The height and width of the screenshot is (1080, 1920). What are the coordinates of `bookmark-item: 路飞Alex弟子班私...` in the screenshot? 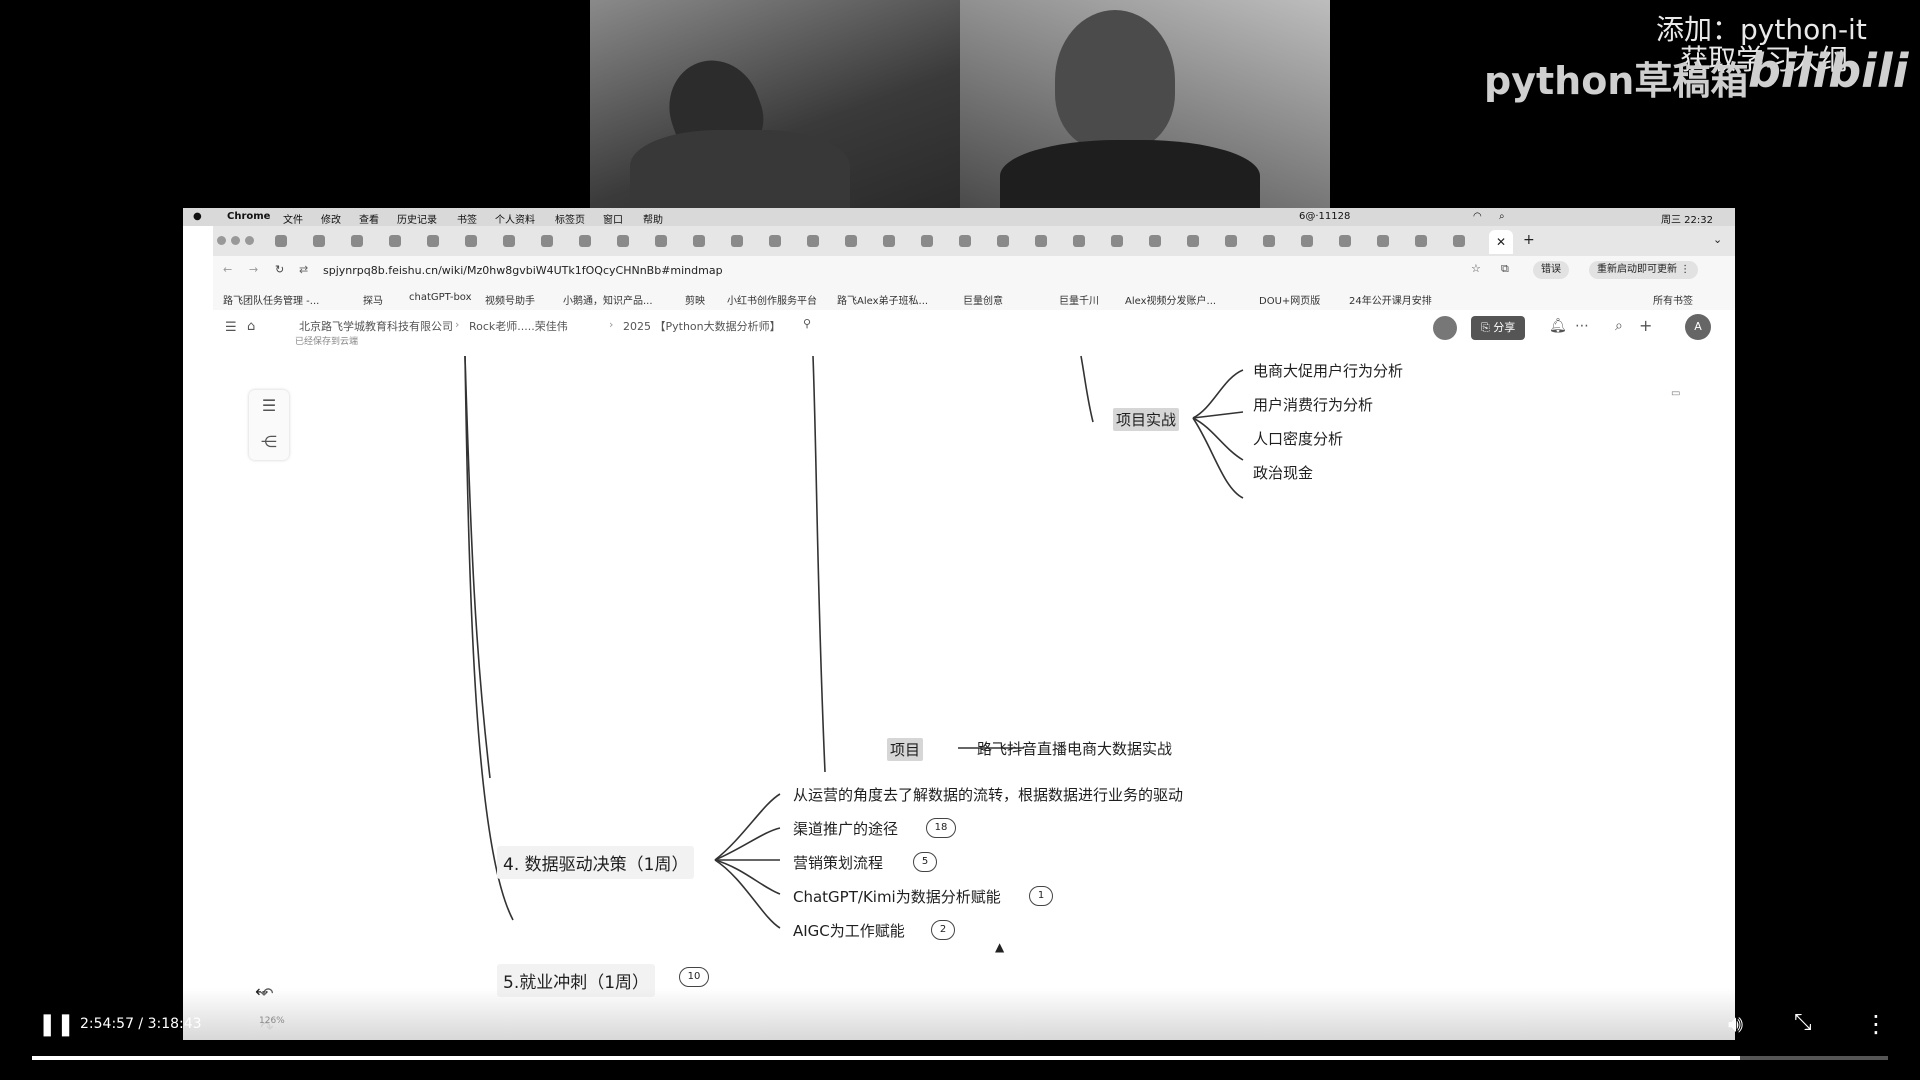 It's located at (882, 299).